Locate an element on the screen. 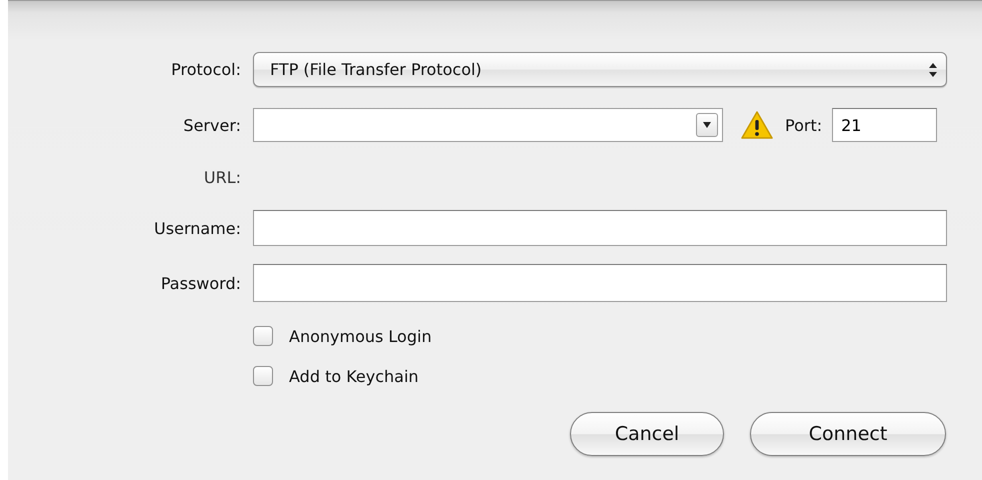 This screenshot has height=480, width=982. connect-button: Connect is located at coordinates (848, 434).